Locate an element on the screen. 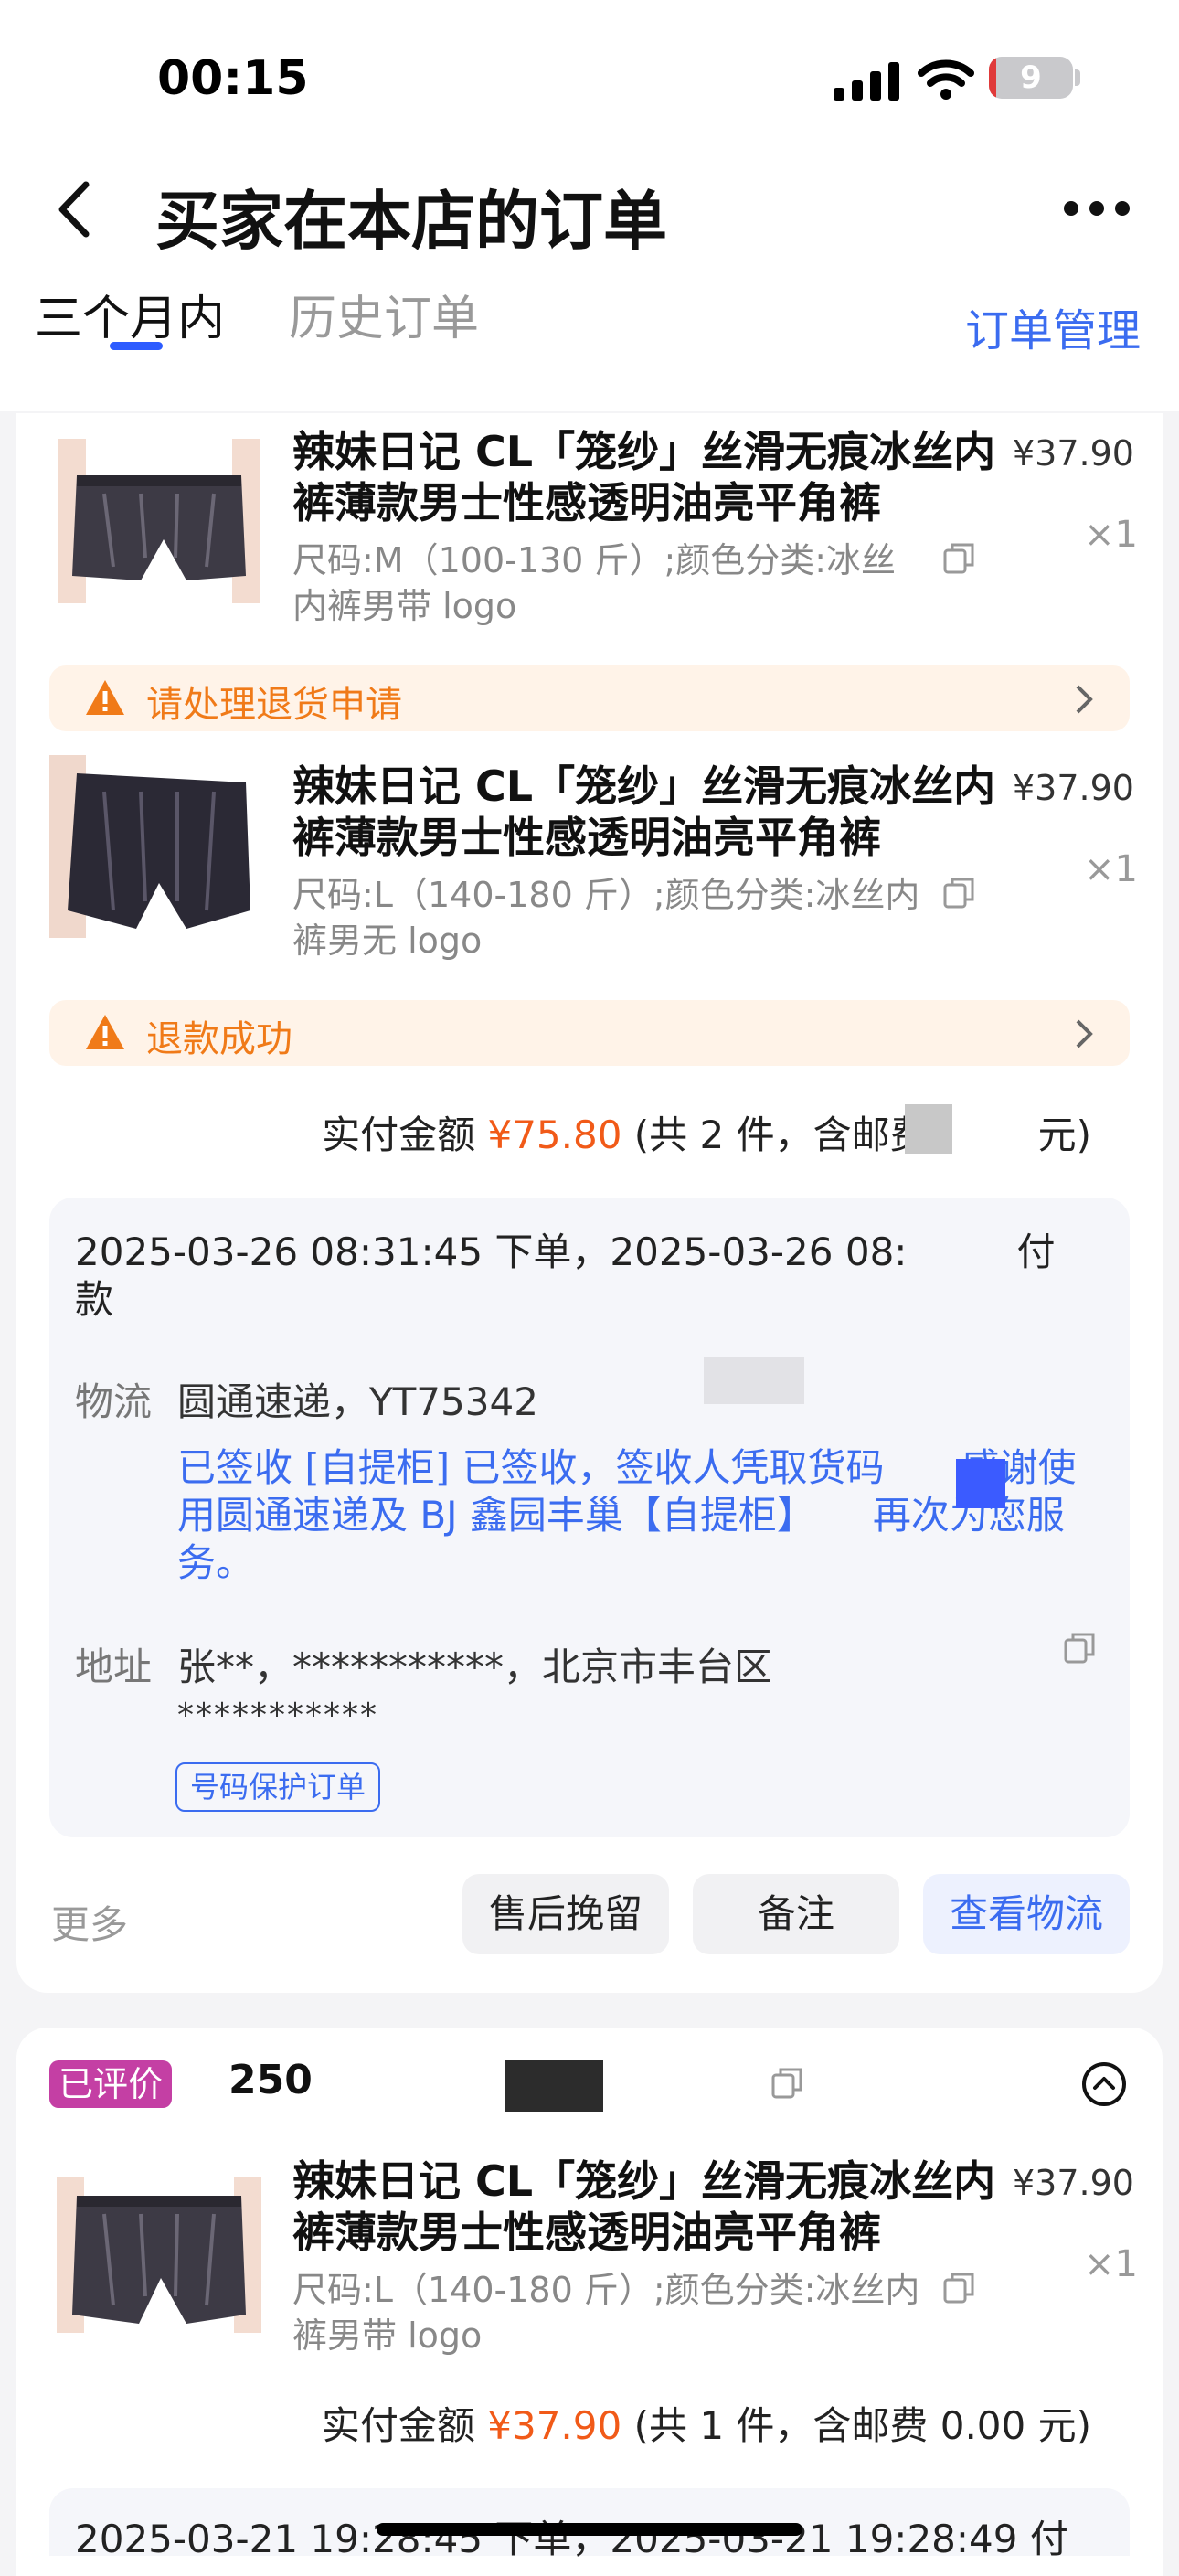 The image size is (1179, 2576). tab-underline is located at coordinates (136, 346).